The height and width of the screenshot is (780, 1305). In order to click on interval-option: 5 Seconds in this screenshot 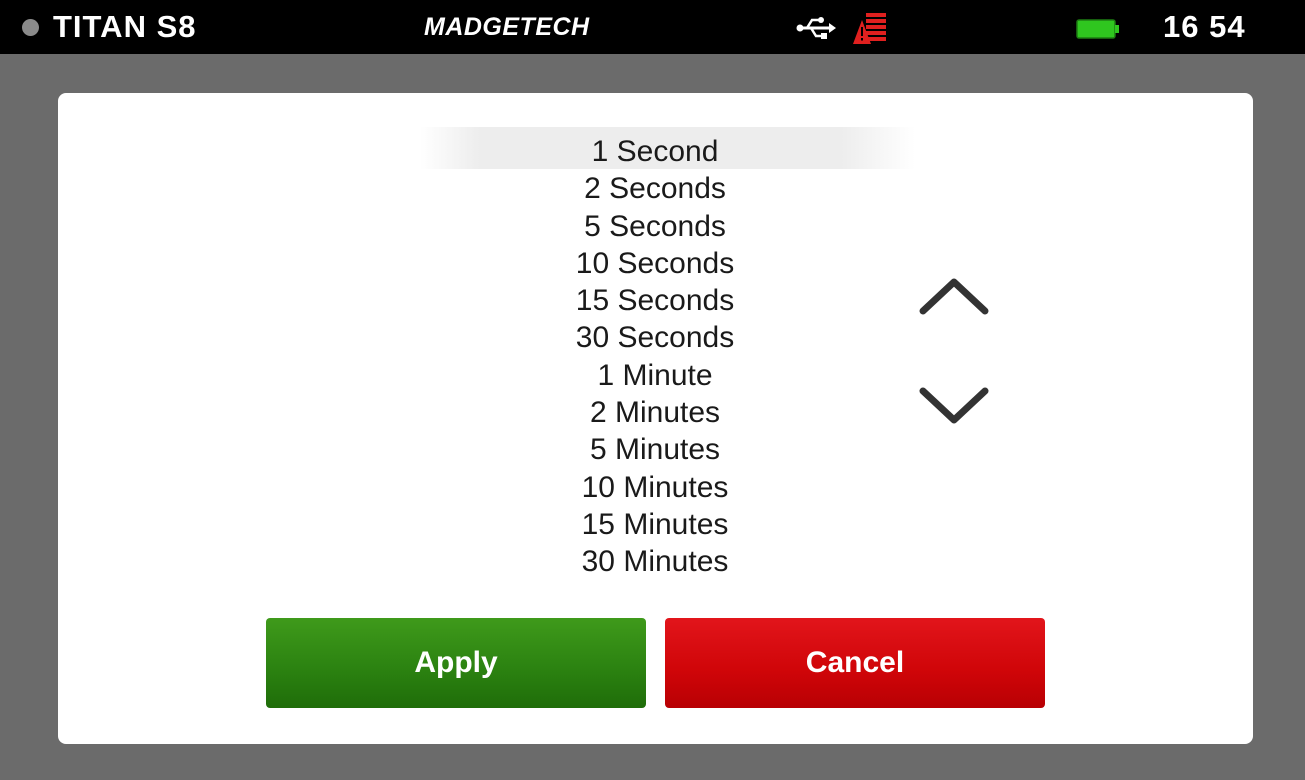, I will do `click(655, 226)`.